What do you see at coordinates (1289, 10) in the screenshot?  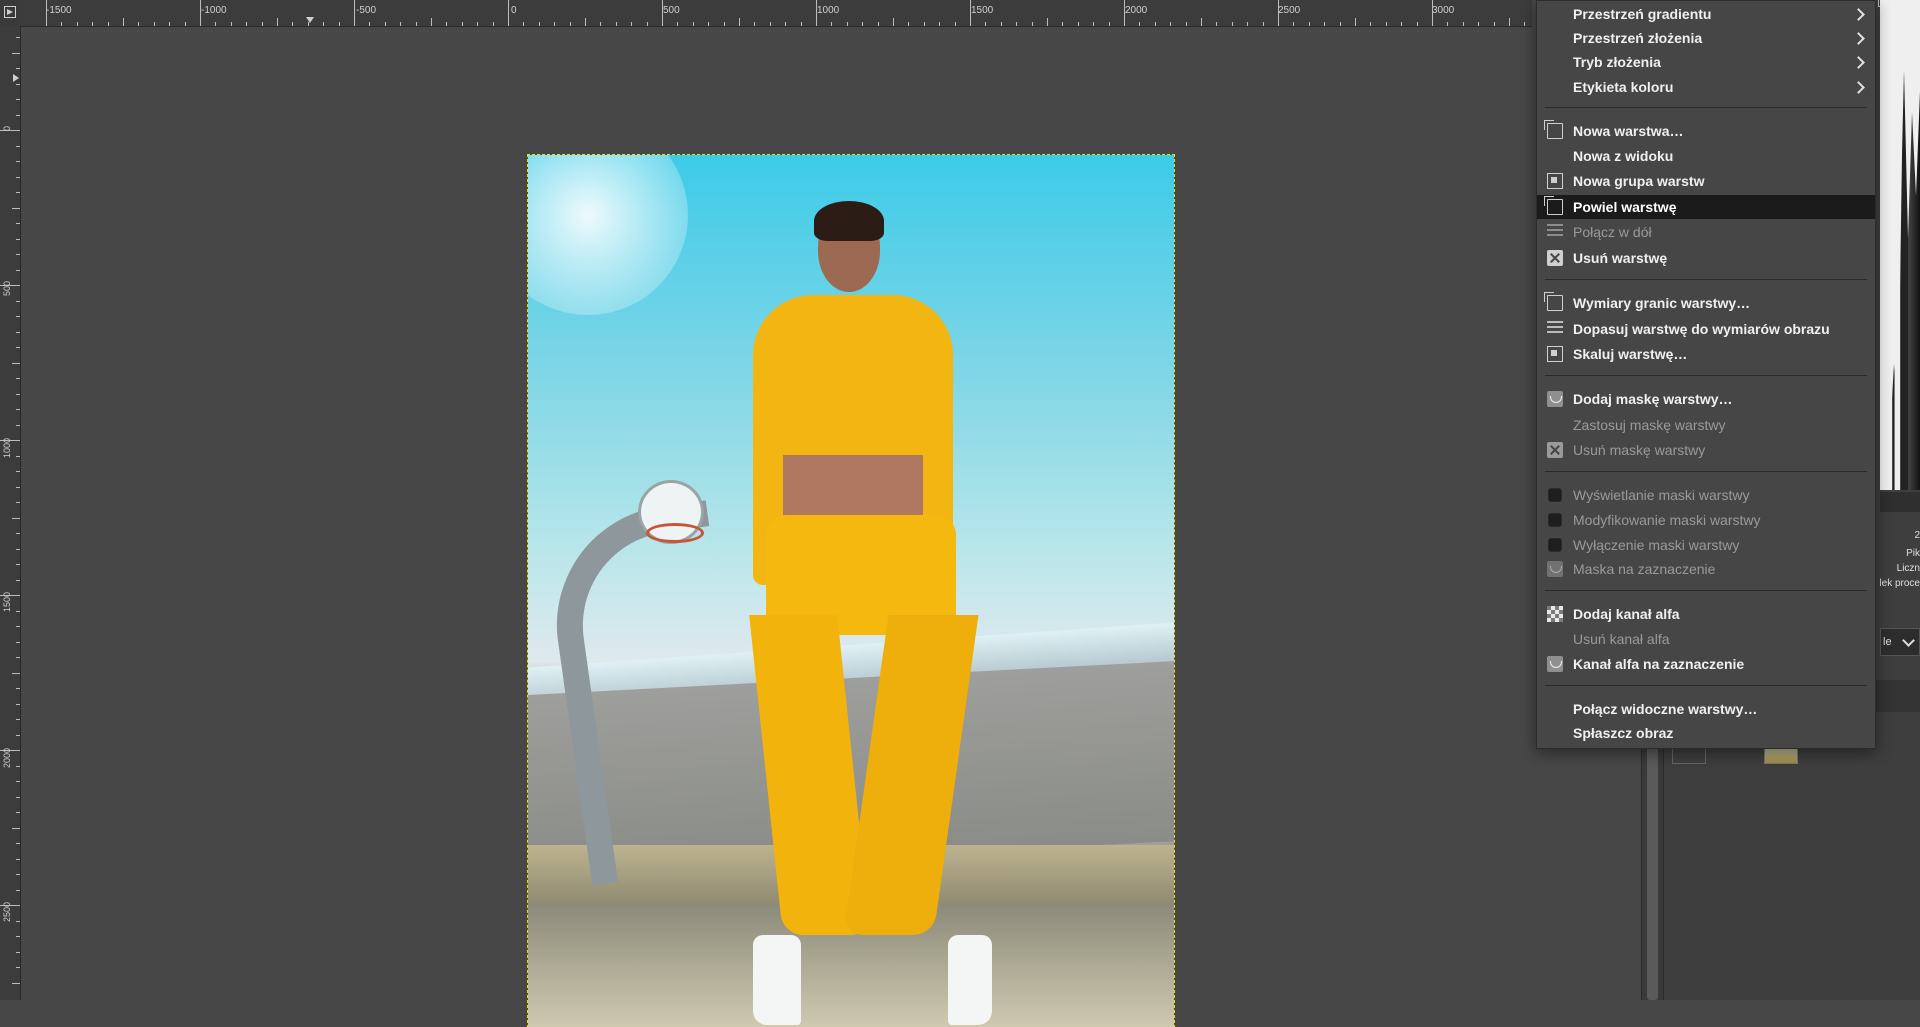 I see `h-ruler-label: 2500` at bounding box center [1289, 10].